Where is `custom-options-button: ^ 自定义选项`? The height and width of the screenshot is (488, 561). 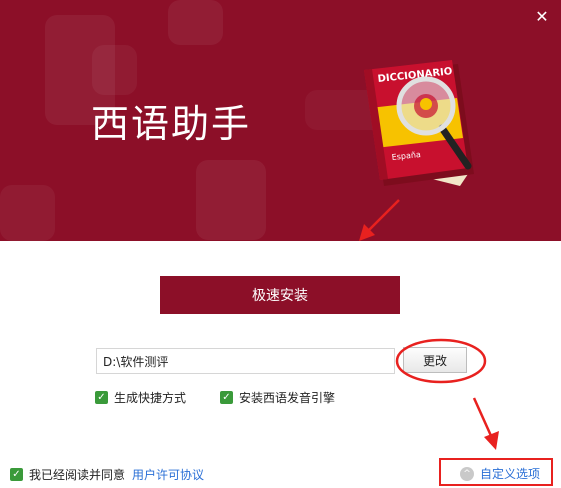 custom-options-button: ^ 自定义选项 is located at coordinates (500, 473).